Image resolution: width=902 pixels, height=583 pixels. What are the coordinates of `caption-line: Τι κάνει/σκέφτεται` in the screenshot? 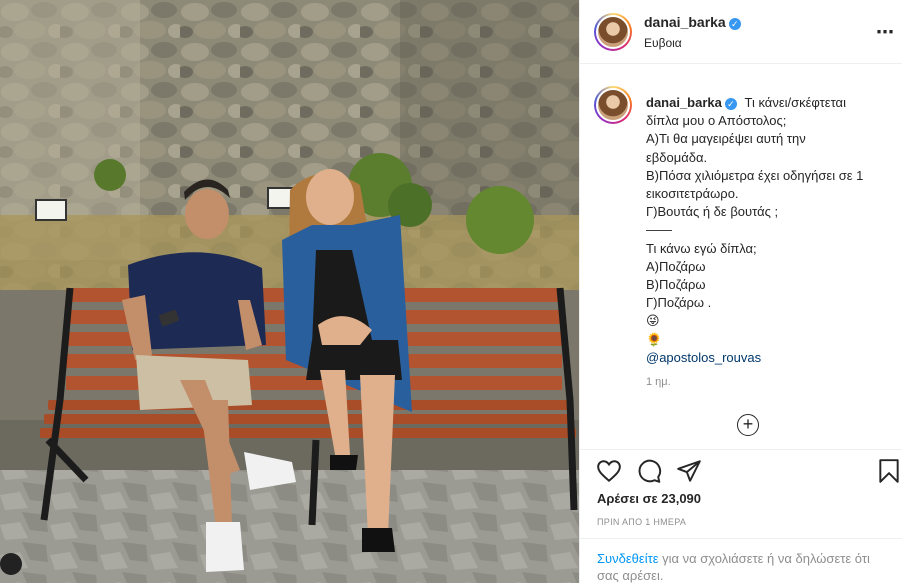 It's located at (795, 102).